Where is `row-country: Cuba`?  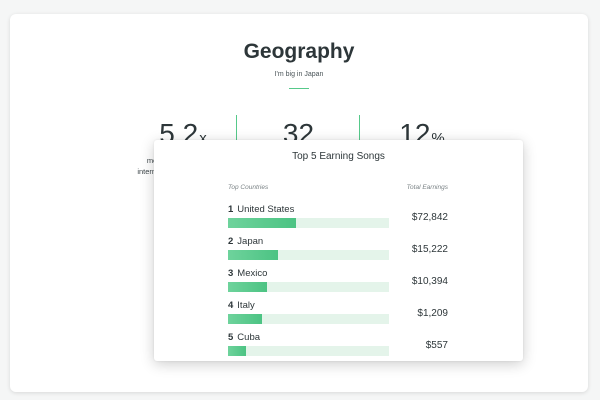 row-country: Cuba is located at coordinates (249, 337).